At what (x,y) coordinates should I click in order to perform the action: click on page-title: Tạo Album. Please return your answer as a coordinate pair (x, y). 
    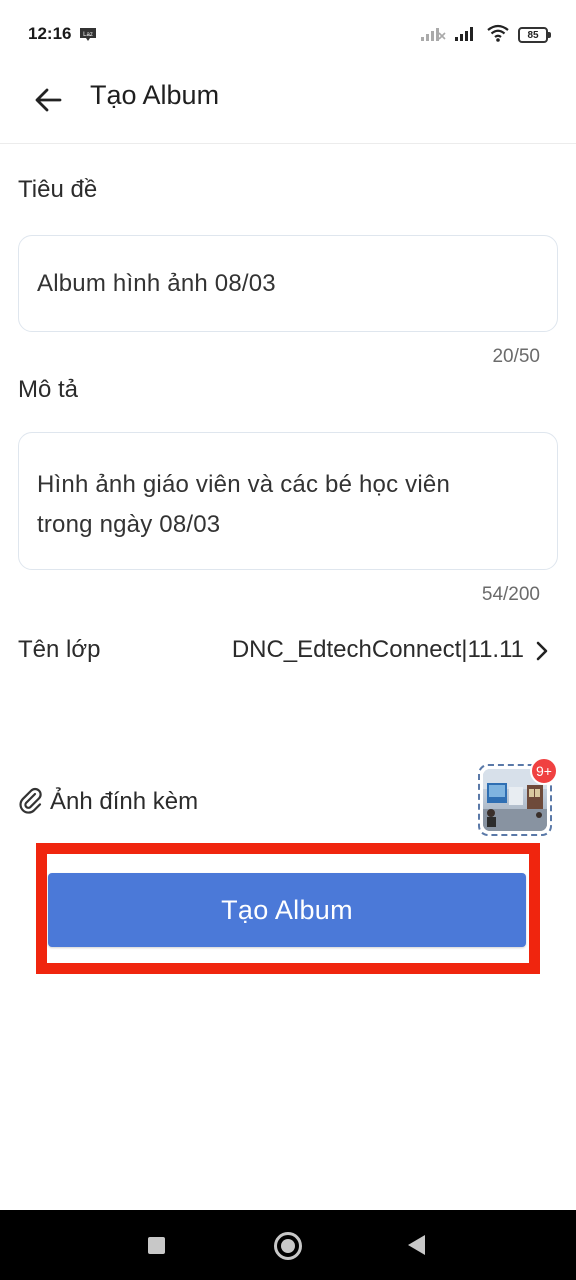
    Looking at the image, I should click on (155, 95).